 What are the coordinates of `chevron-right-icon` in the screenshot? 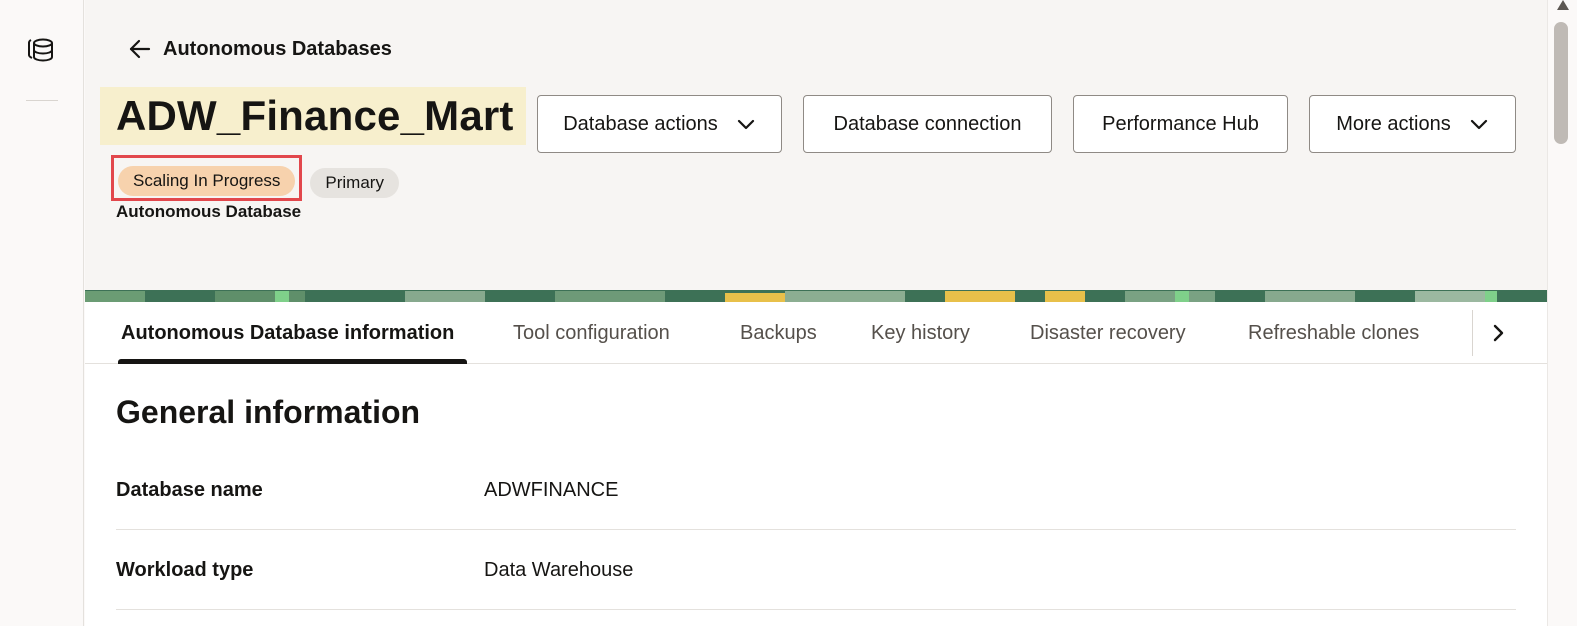 It's located at (1498, 333).